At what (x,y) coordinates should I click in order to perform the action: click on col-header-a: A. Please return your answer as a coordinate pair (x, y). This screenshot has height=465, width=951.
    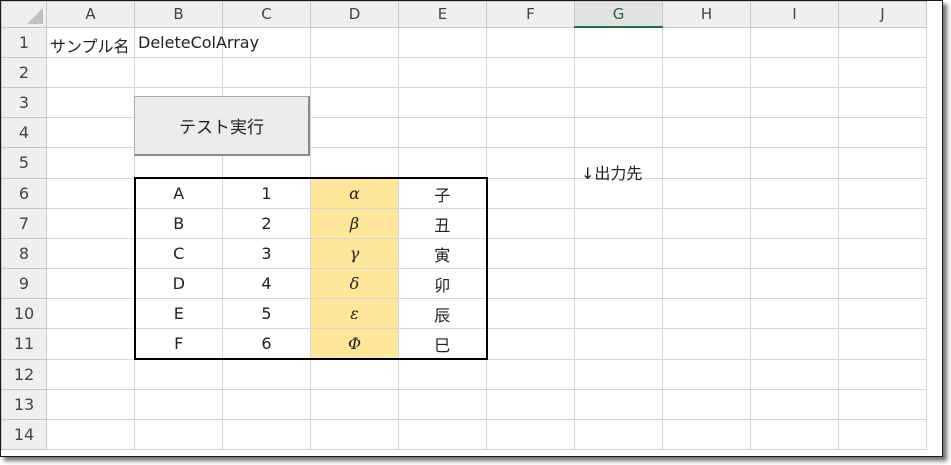
    Looking at the image, I should click on (90, 14).